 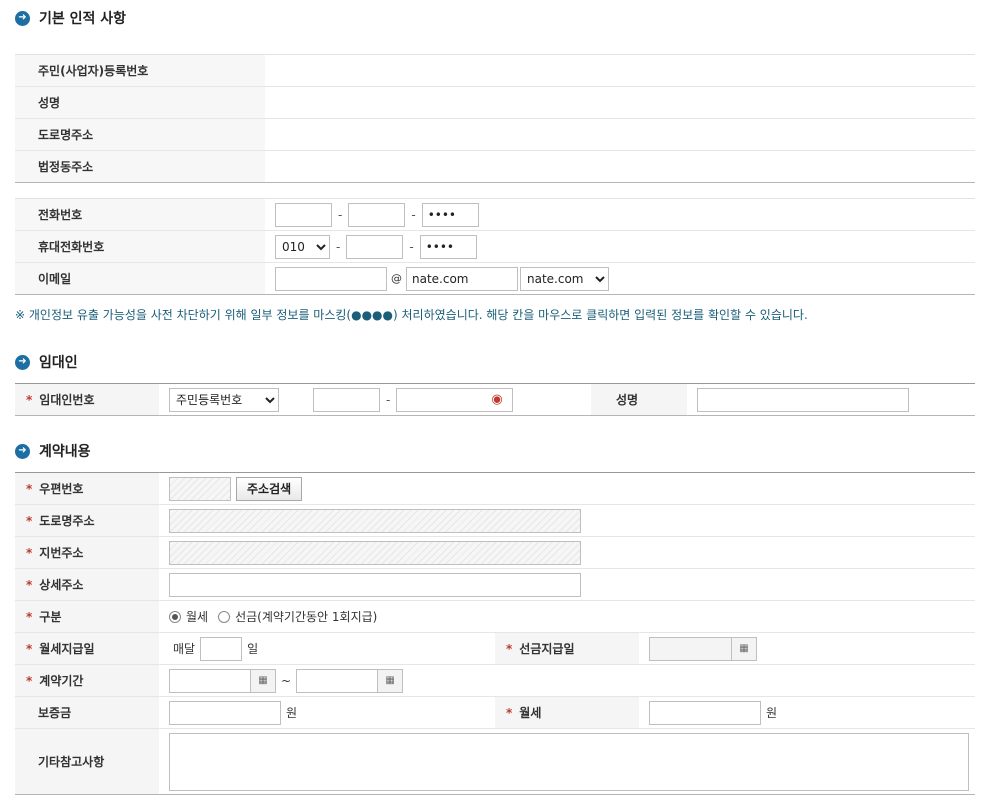 What do you see at coordinates (495, 246) in the screenshot?
I see `contact-table: 전화번호 - - 휴대전화번호 010 - - 이메일 @ nate.com` at bounding box center [495, 246].